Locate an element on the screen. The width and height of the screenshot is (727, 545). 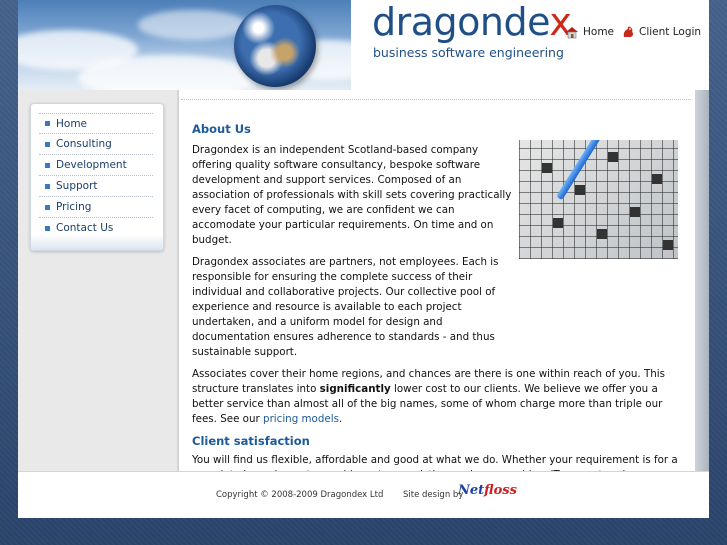
menu-item-label: Consulting is located at coordinates (84, 144).